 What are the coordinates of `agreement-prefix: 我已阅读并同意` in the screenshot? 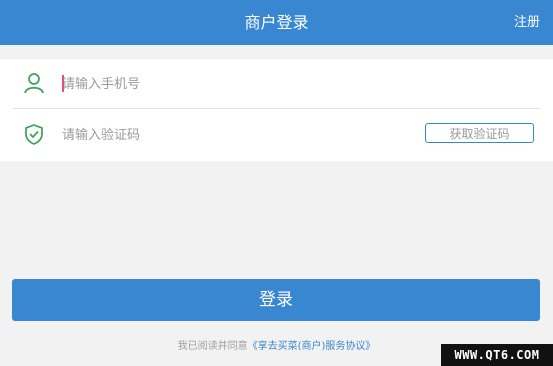 It's located at (212, 346).